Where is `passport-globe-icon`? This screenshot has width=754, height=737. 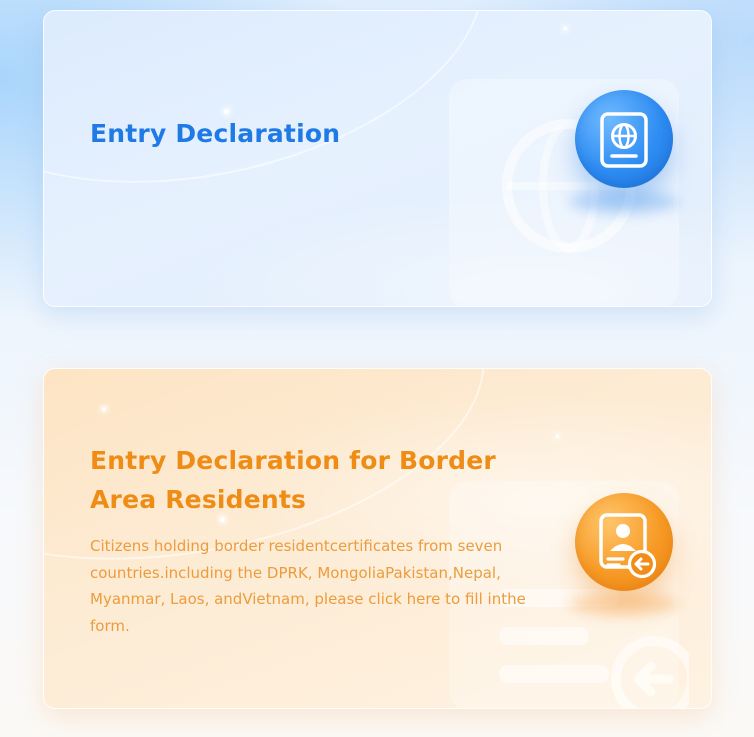
passport-globe-icon is located at coordinates (624, 139).